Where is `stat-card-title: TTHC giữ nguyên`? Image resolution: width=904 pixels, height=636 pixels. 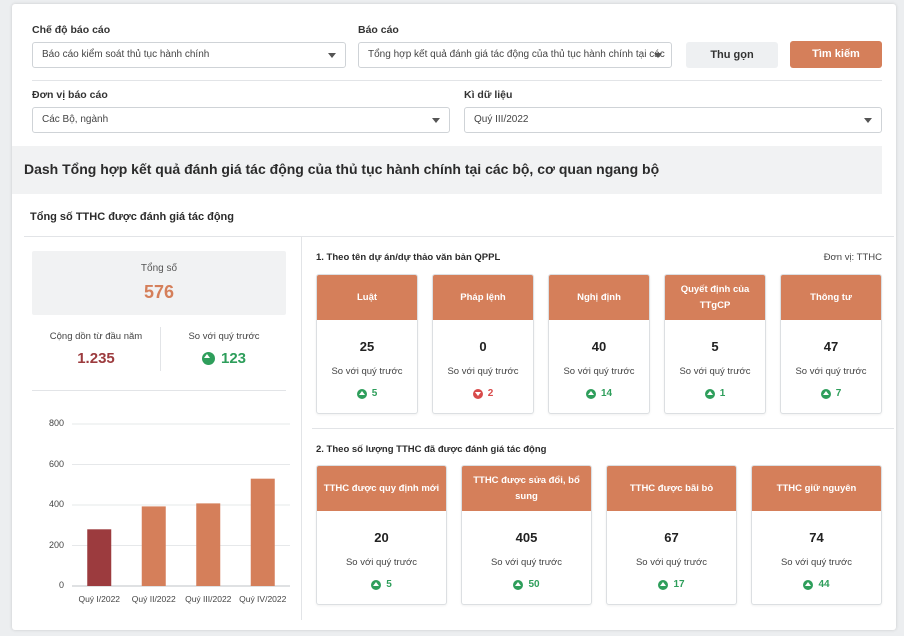
stat-card-title: TTHC giữ nguyên is located at coordinates (816, 488).